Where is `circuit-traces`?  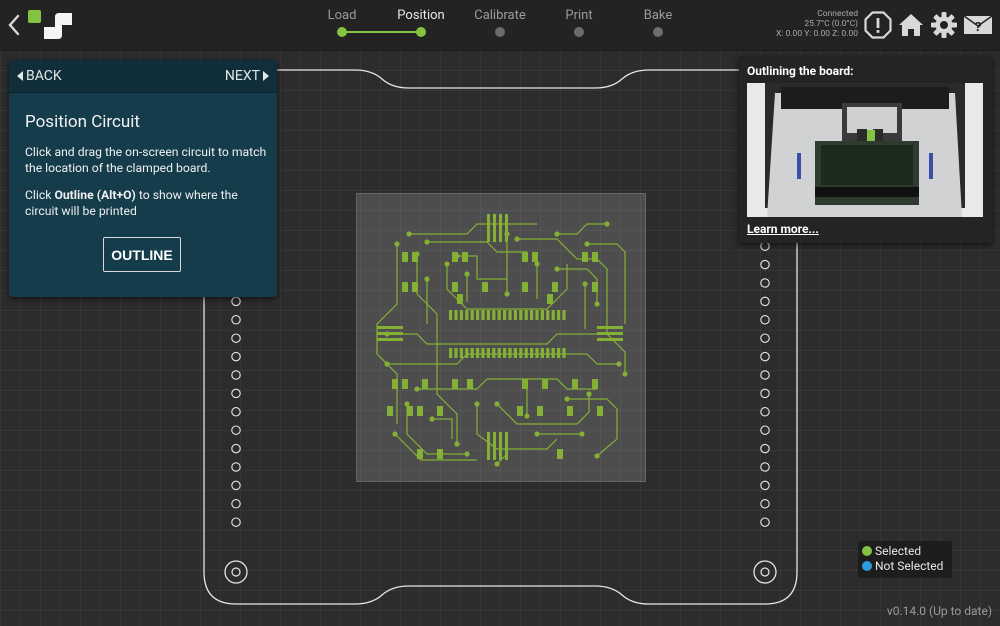
circuit-traces is located at coordinates (502, 340).